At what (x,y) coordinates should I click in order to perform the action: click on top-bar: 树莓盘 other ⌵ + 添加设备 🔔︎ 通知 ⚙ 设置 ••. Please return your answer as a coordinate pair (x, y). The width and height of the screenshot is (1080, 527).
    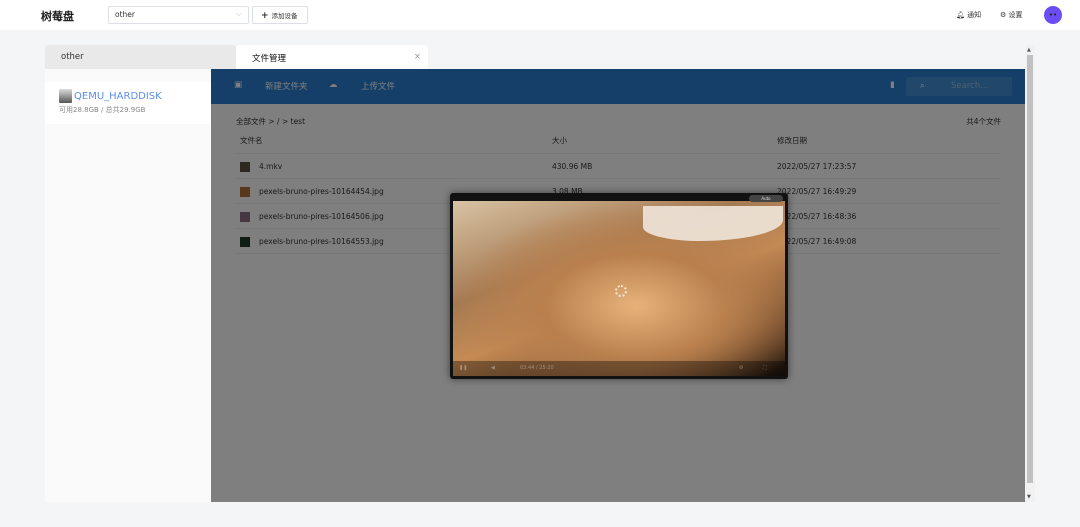
    Looking at the image, I should click on (540, 15).